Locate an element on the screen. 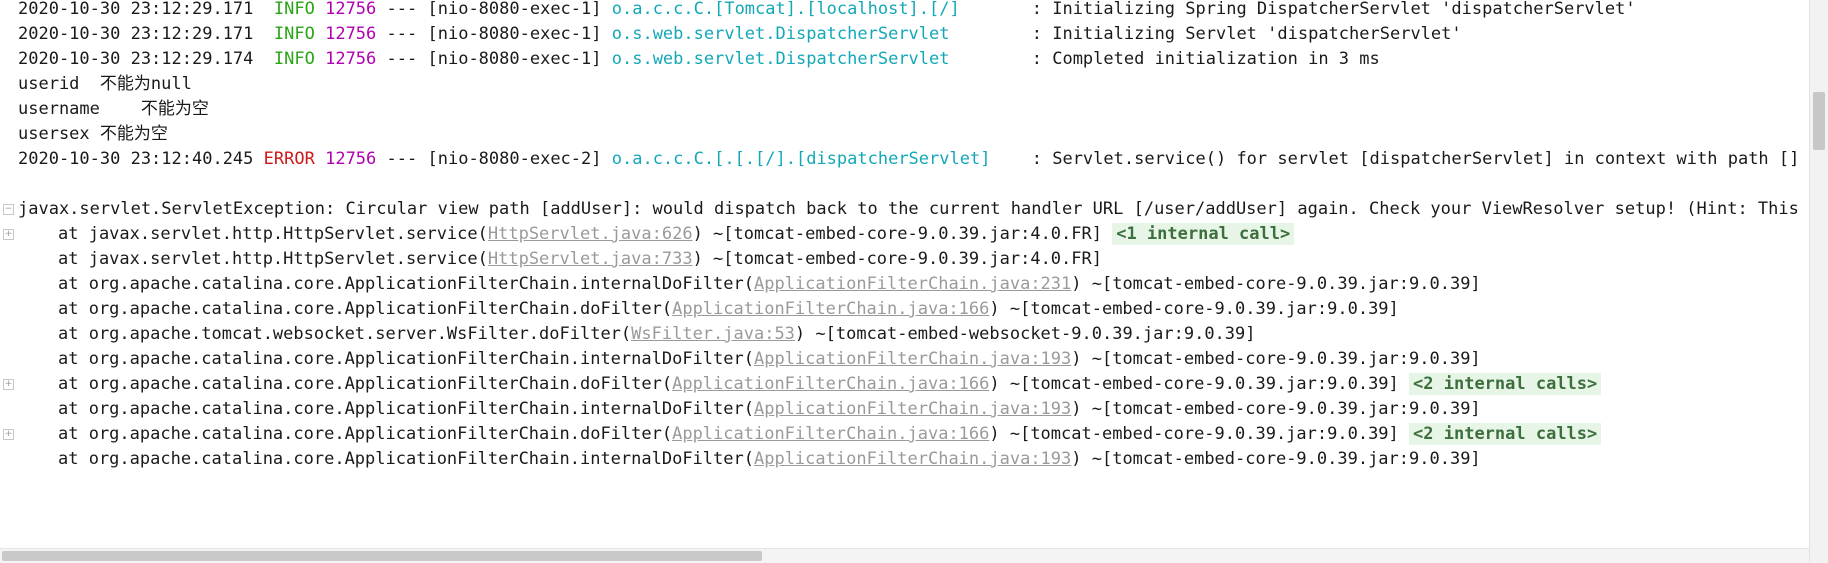  log-timestamp: 2020-10-30 23:12:29.174 is located at coordinates (136, 59).